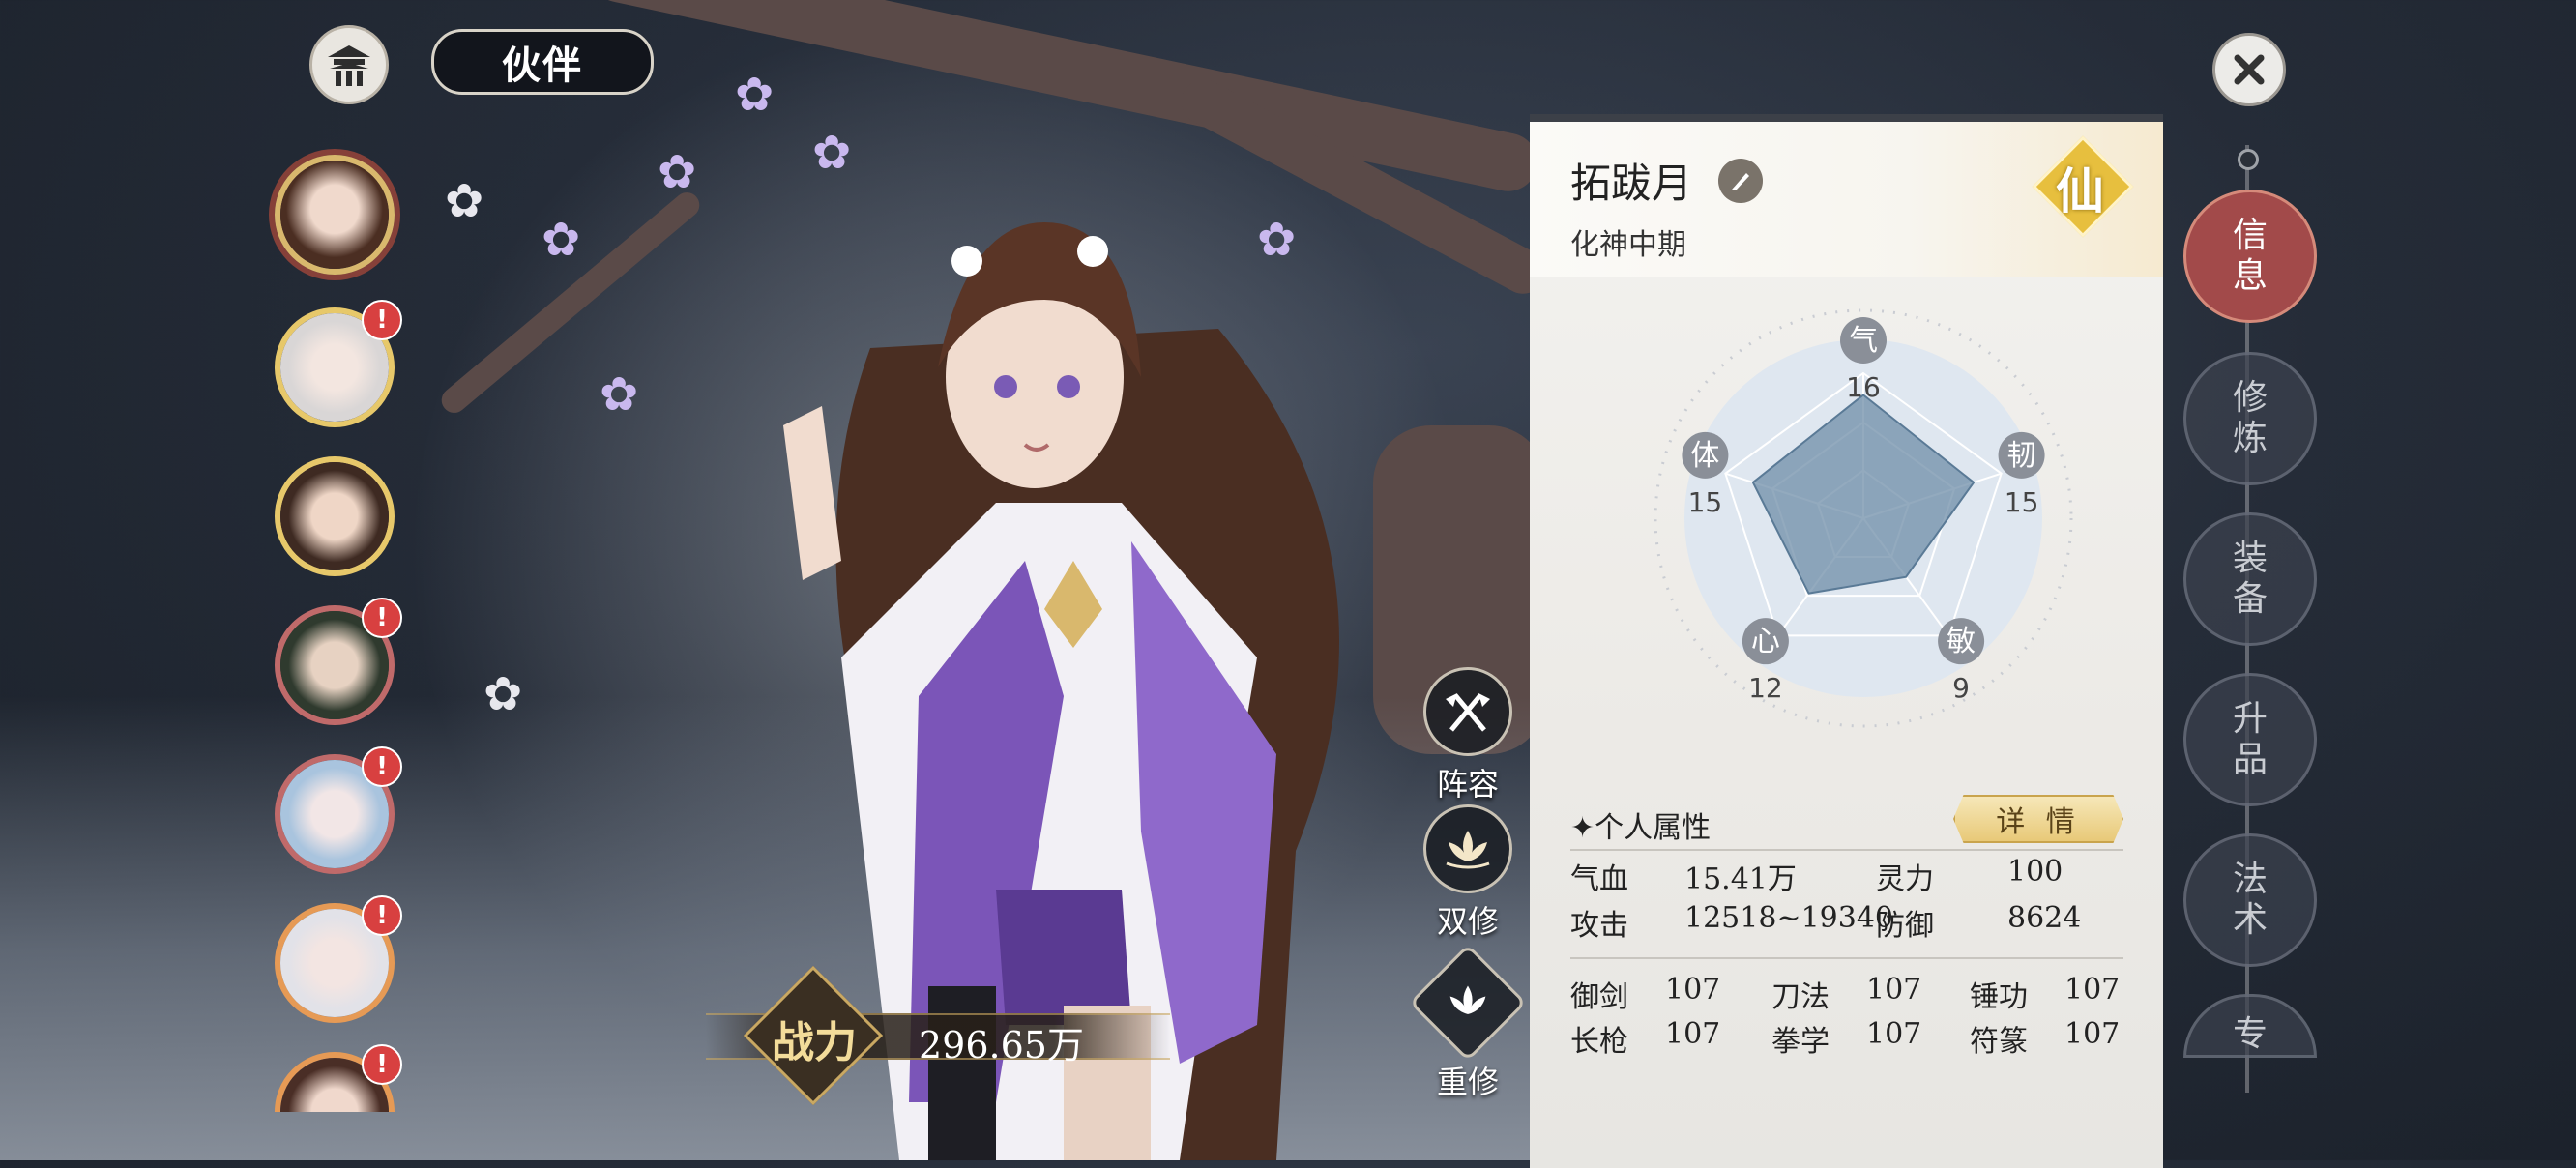  I want to click on stat-row: 灵力 100, so click(1970, 875).